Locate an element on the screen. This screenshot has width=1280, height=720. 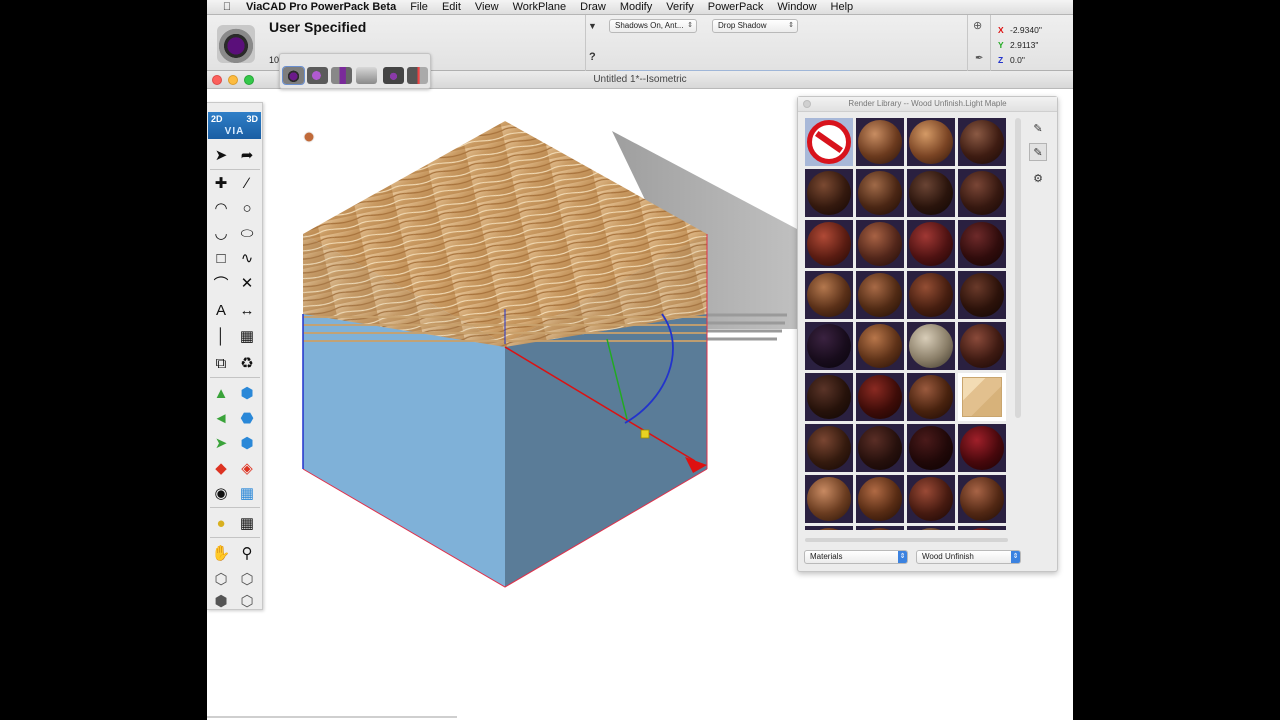
arc-three-point-icon: ◡ is located at coordinates (221, 233).